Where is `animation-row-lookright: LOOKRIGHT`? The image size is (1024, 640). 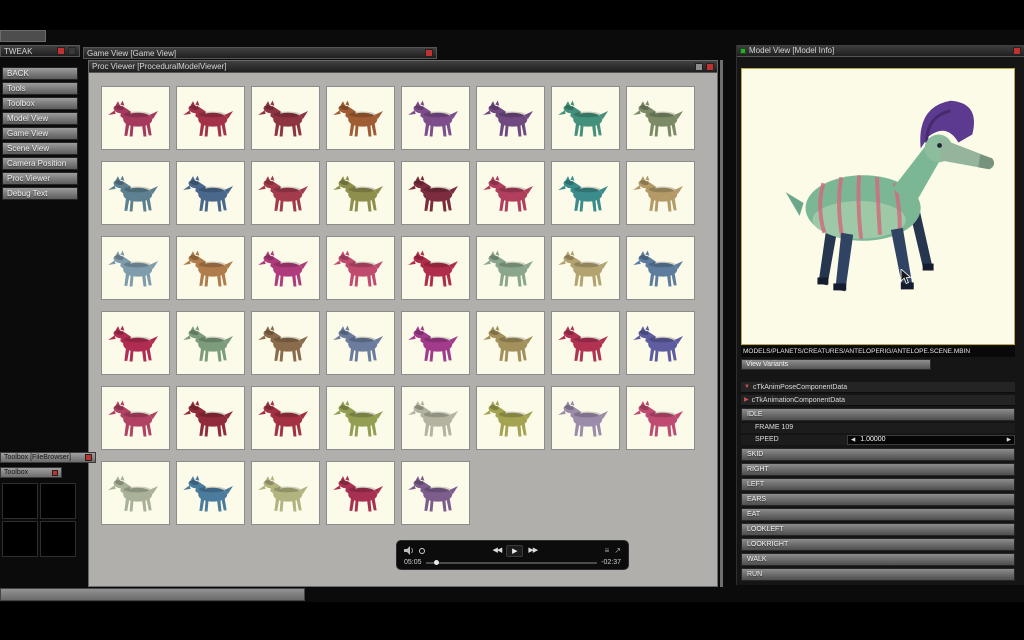
animation-row-lookright: LOOKRIGHT is located at coordinates (878, 544).